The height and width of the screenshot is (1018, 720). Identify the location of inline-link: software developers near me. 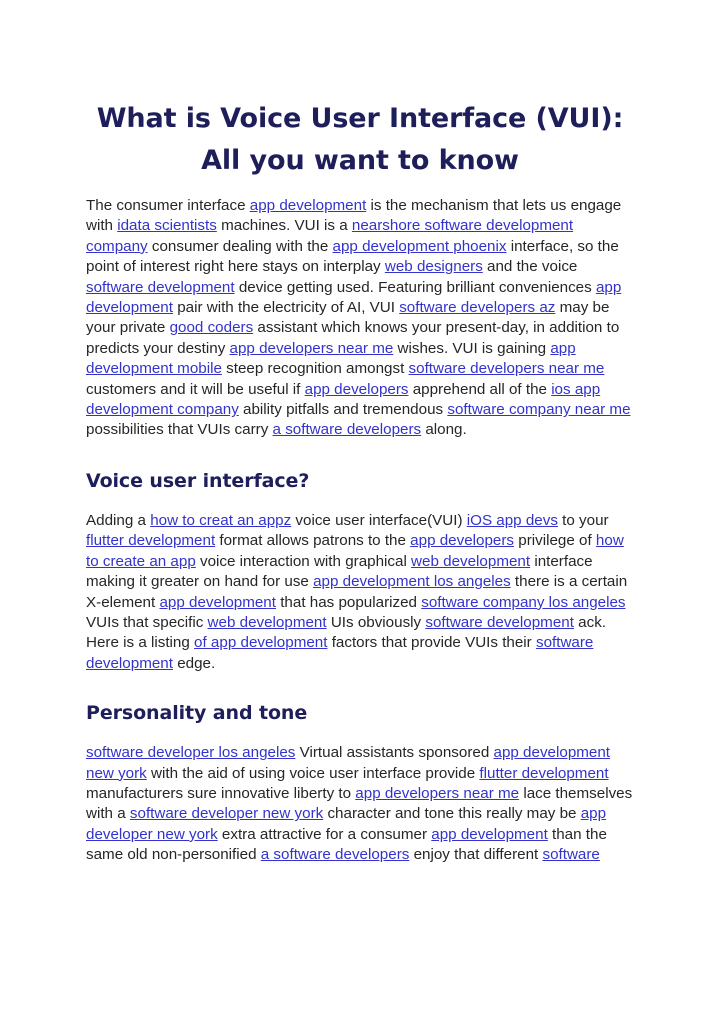
(507, 368).